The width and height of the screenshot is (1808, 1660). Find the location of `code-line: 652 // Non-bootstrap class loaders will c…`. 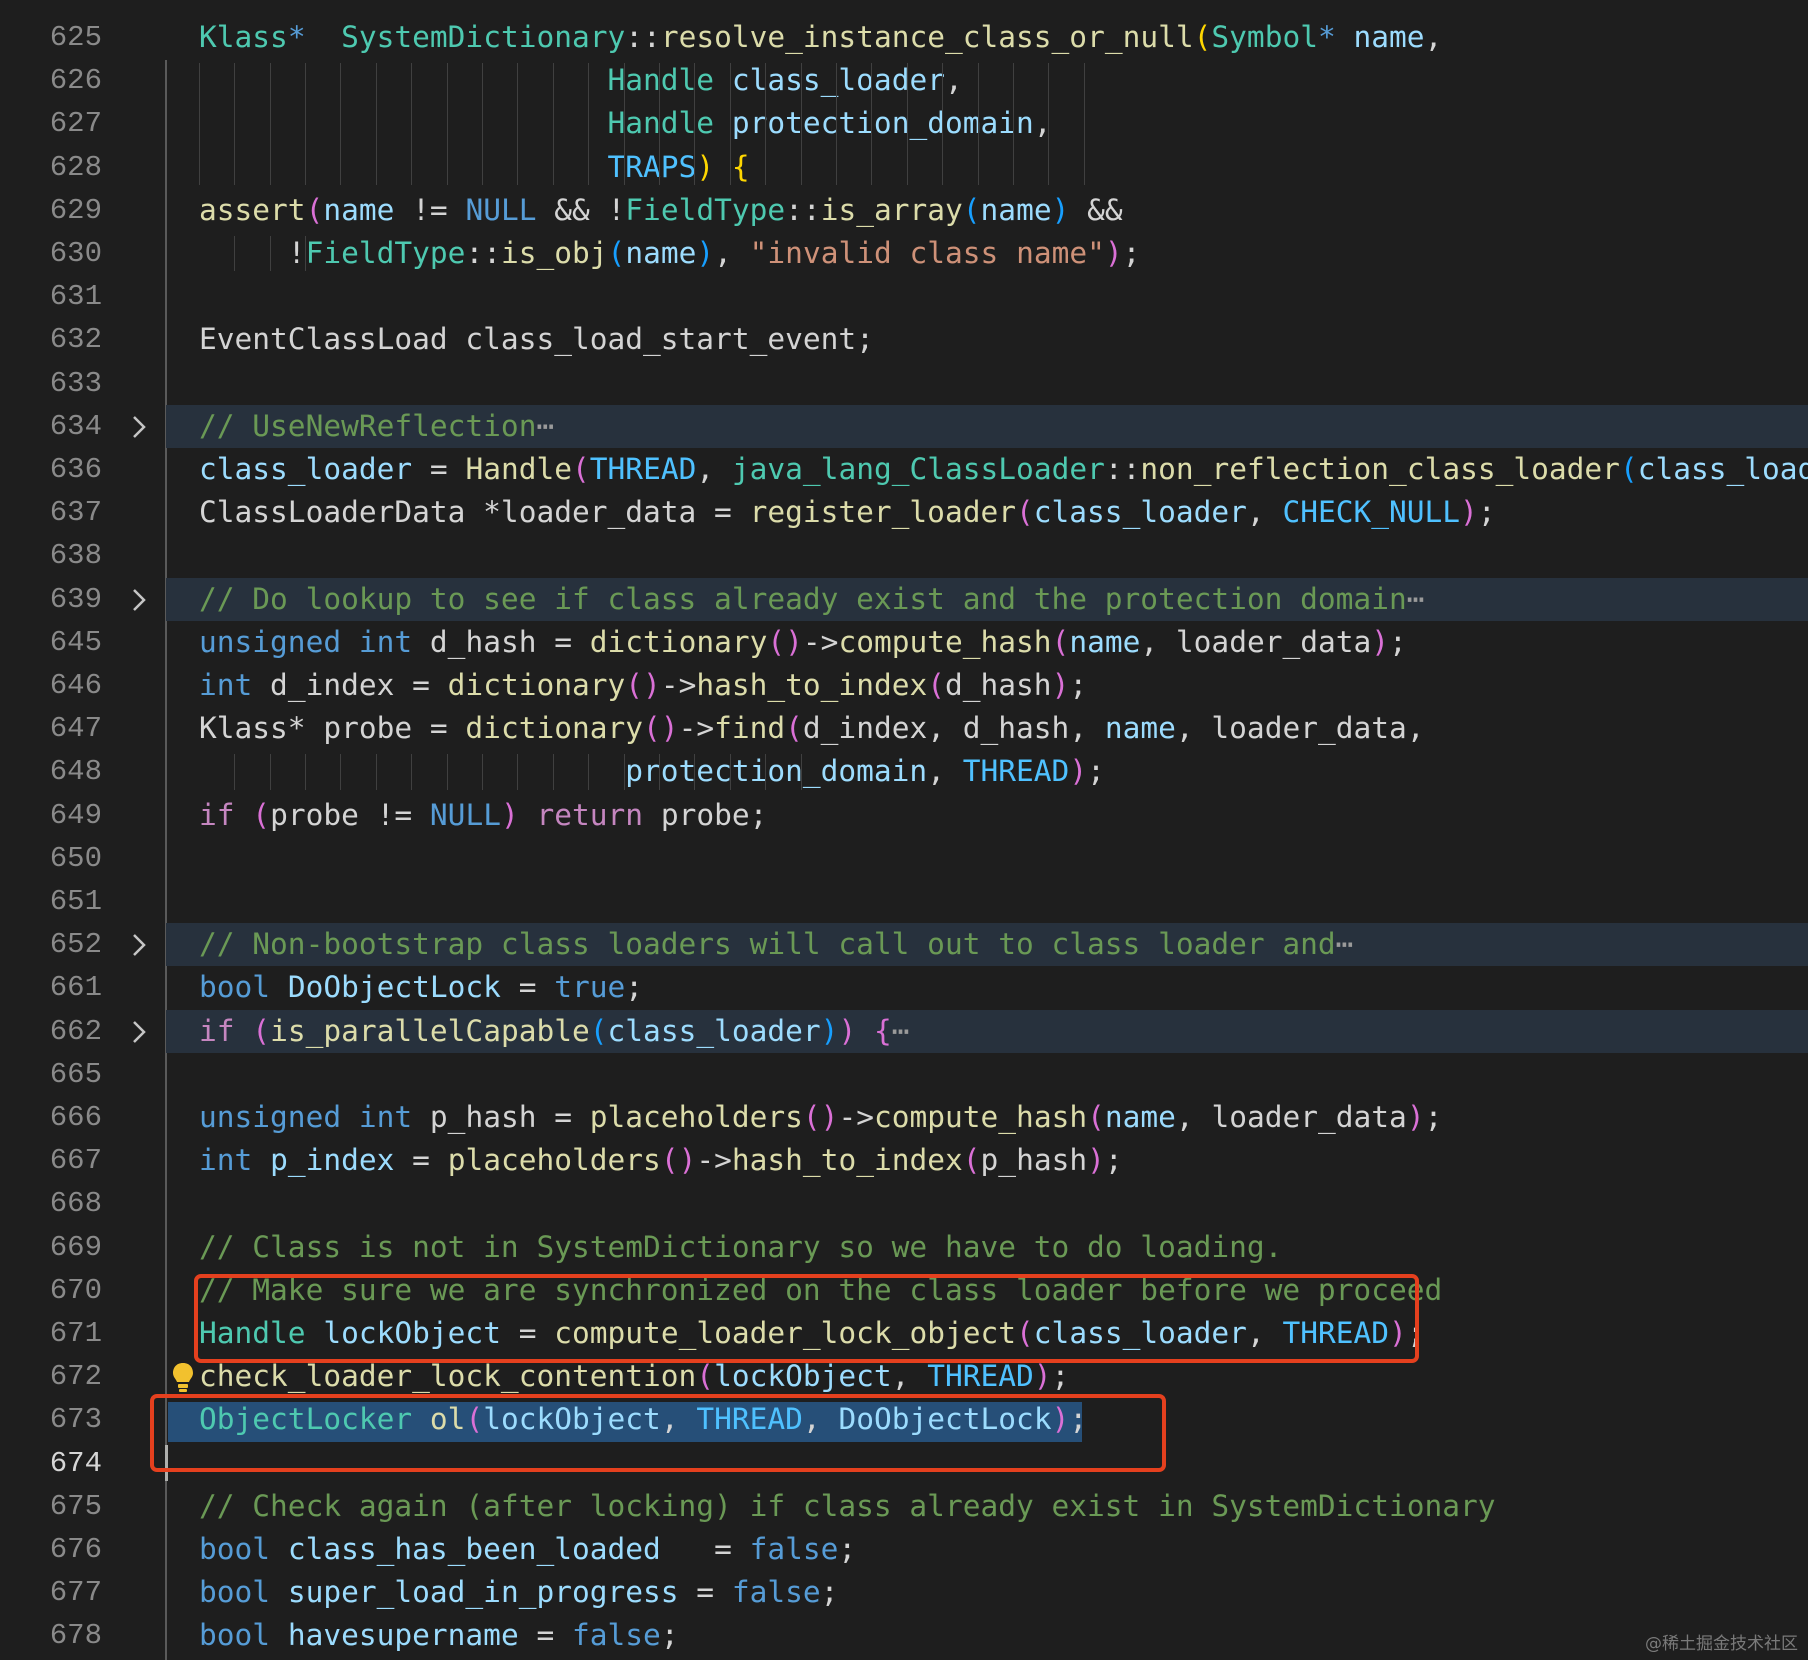

code-line: 652 // Non-bootstrap class loaders will c… is located at coordinates (904, 945).